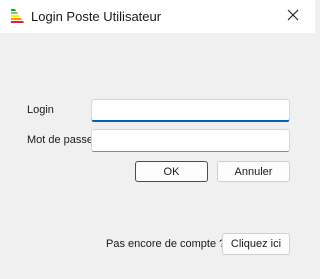  Describe the element at coordinates (190, 110) in the screenshot. I see `login-field` at that location.